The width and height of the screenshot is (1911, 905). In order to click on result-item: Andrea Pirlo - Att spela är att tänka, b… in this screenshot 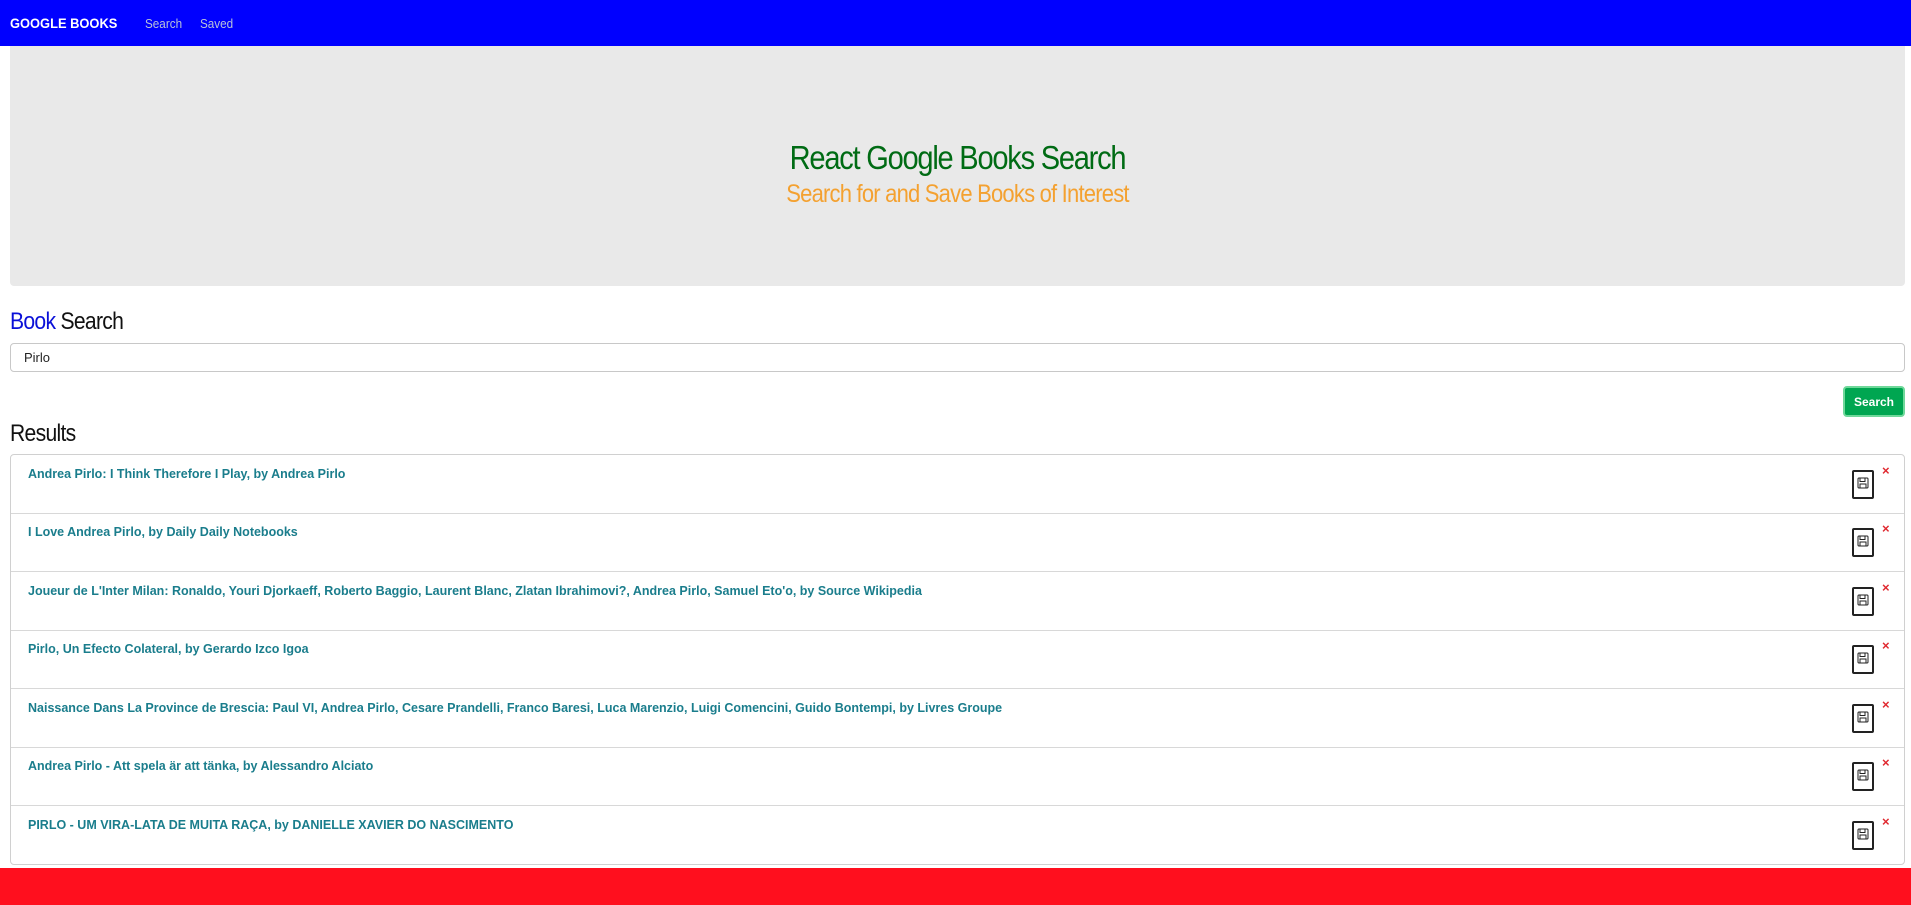, I will do `click(957, 776)`.